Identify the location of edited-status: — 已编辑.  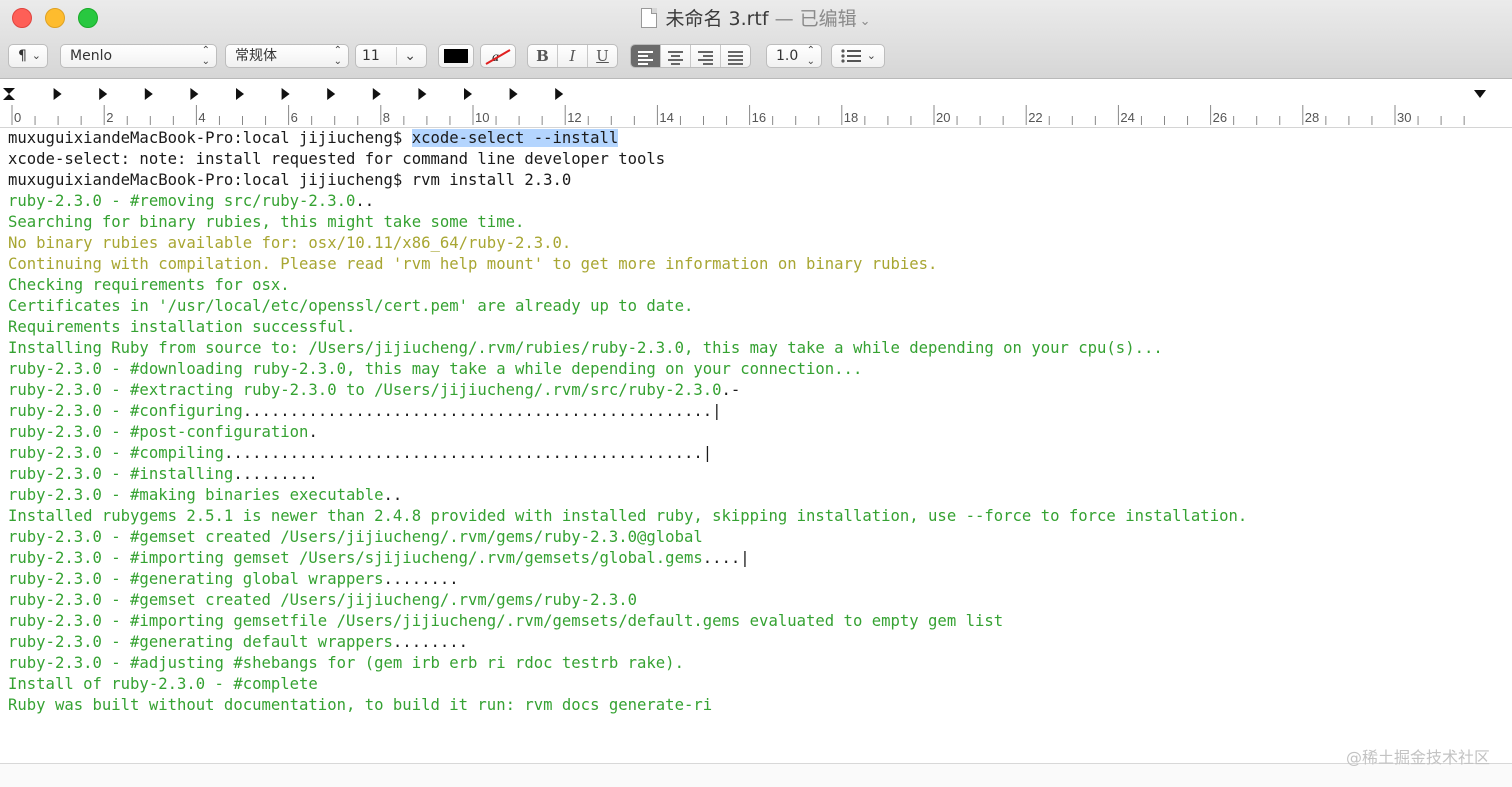
(815, 19).